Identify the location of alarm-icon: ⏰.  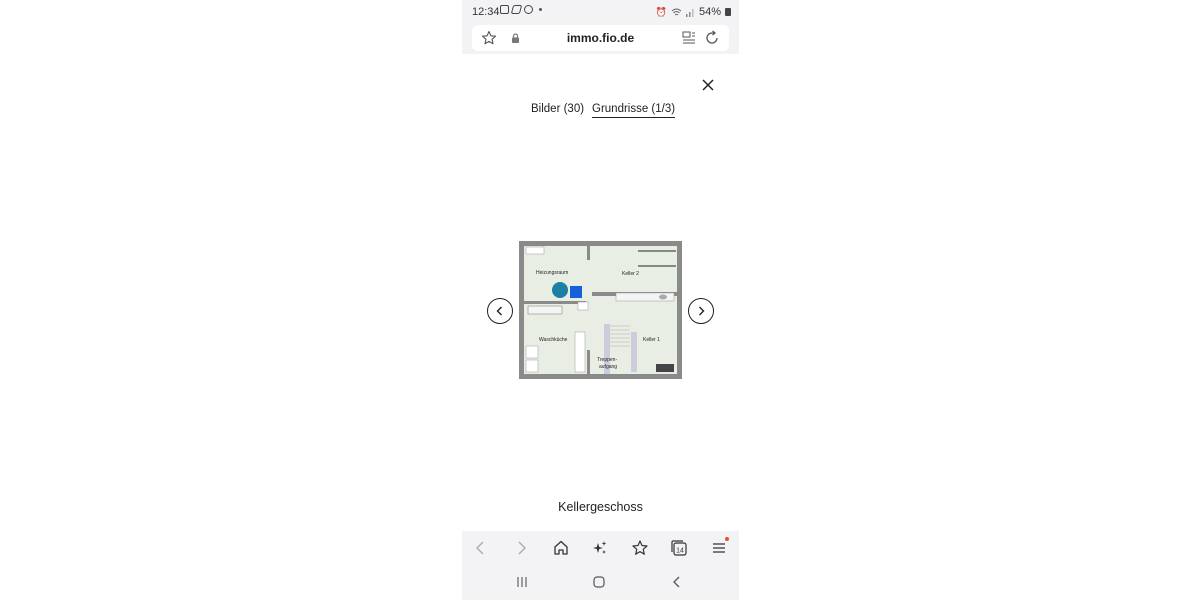
(661, 11).